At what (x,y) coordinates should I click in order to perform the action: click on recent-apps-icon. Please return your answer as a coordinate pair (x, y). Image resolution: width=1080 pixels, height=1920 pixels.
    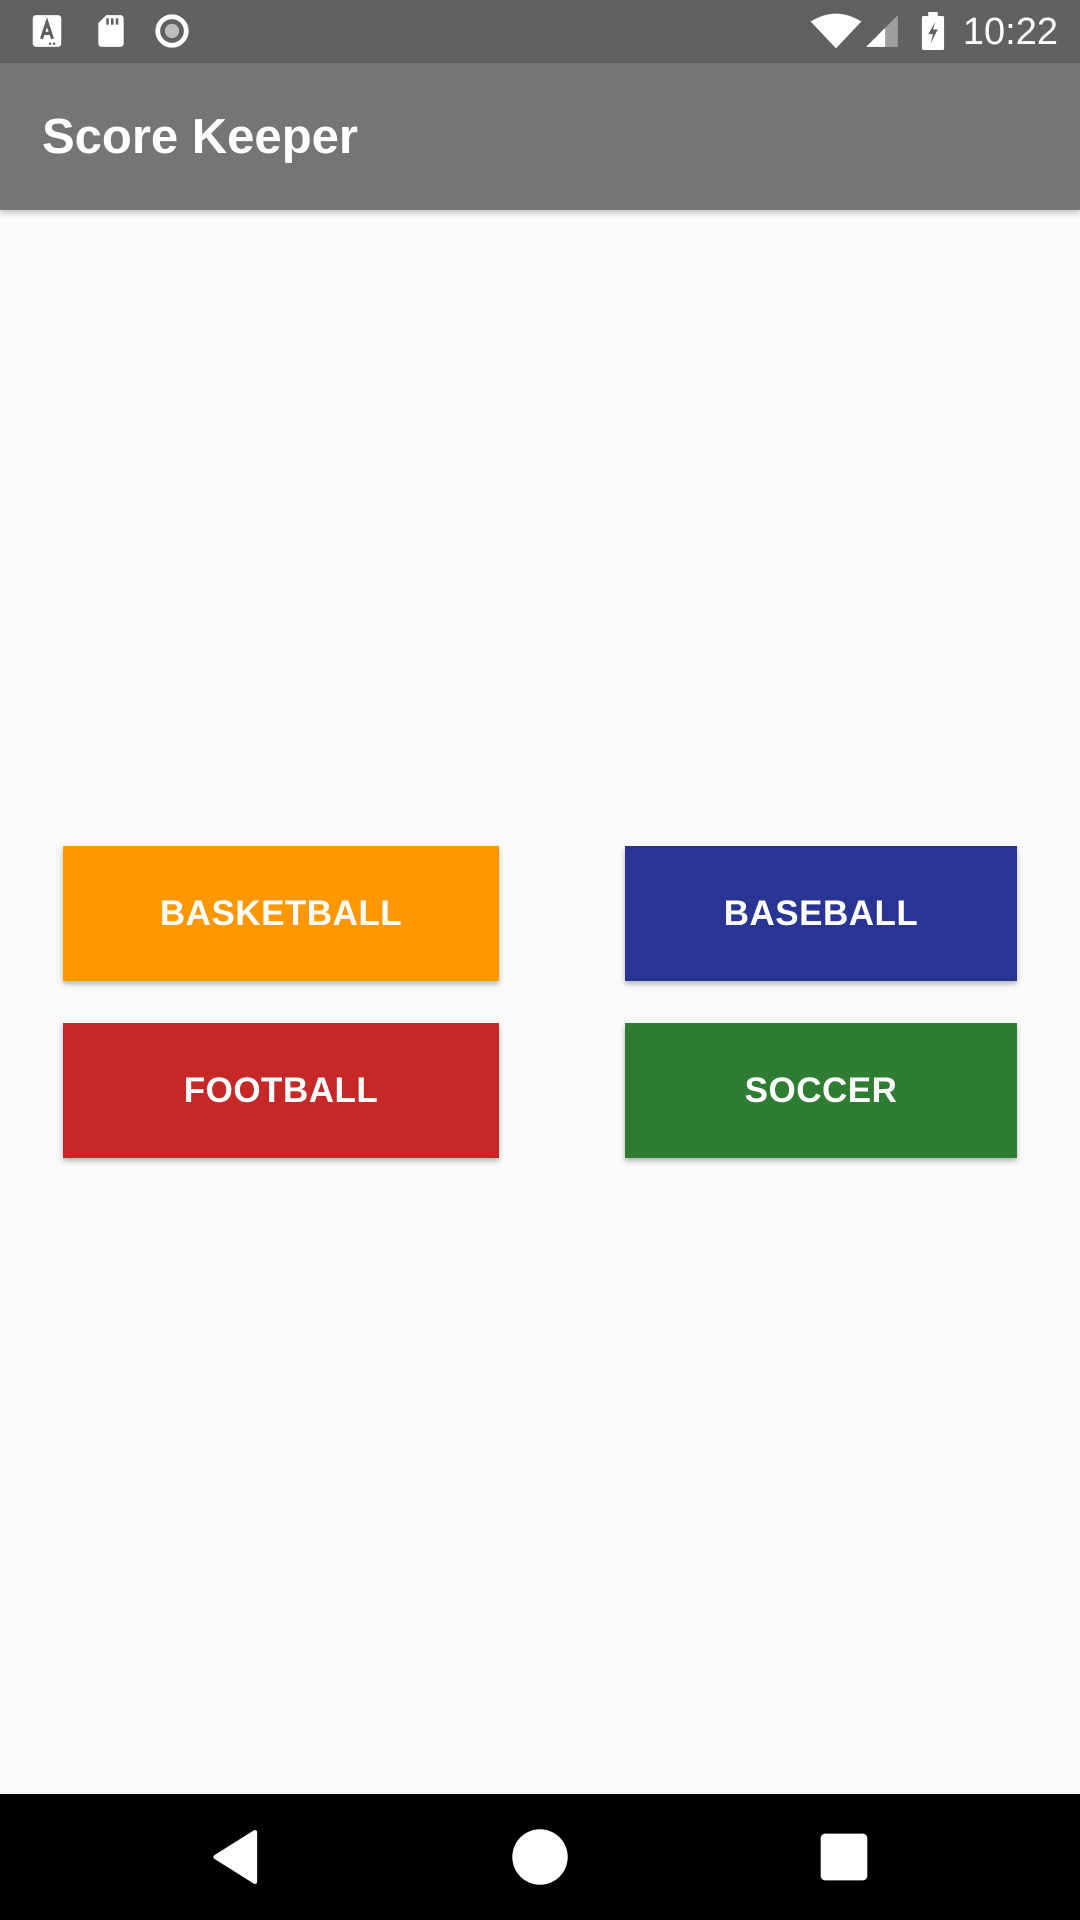
    Looking at the image, I should click on (844, 1857).